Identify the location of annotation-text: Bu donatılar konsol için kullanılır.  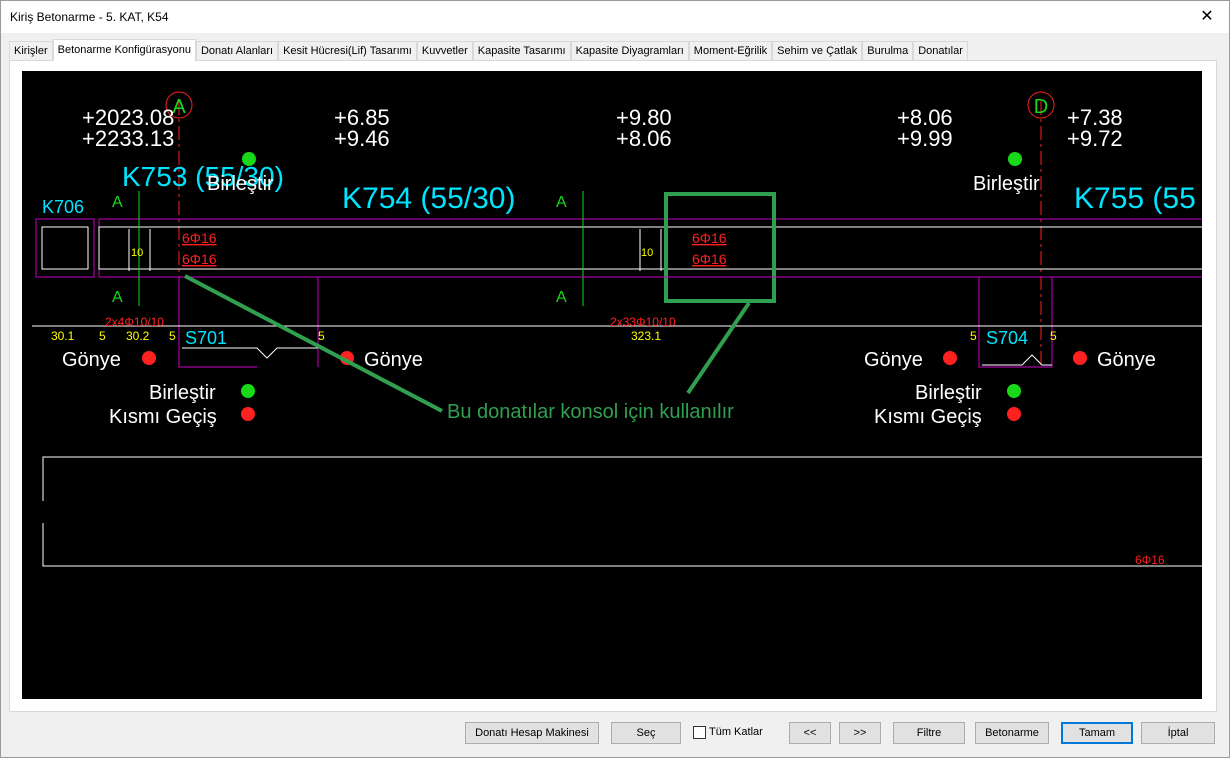
(590, 412).